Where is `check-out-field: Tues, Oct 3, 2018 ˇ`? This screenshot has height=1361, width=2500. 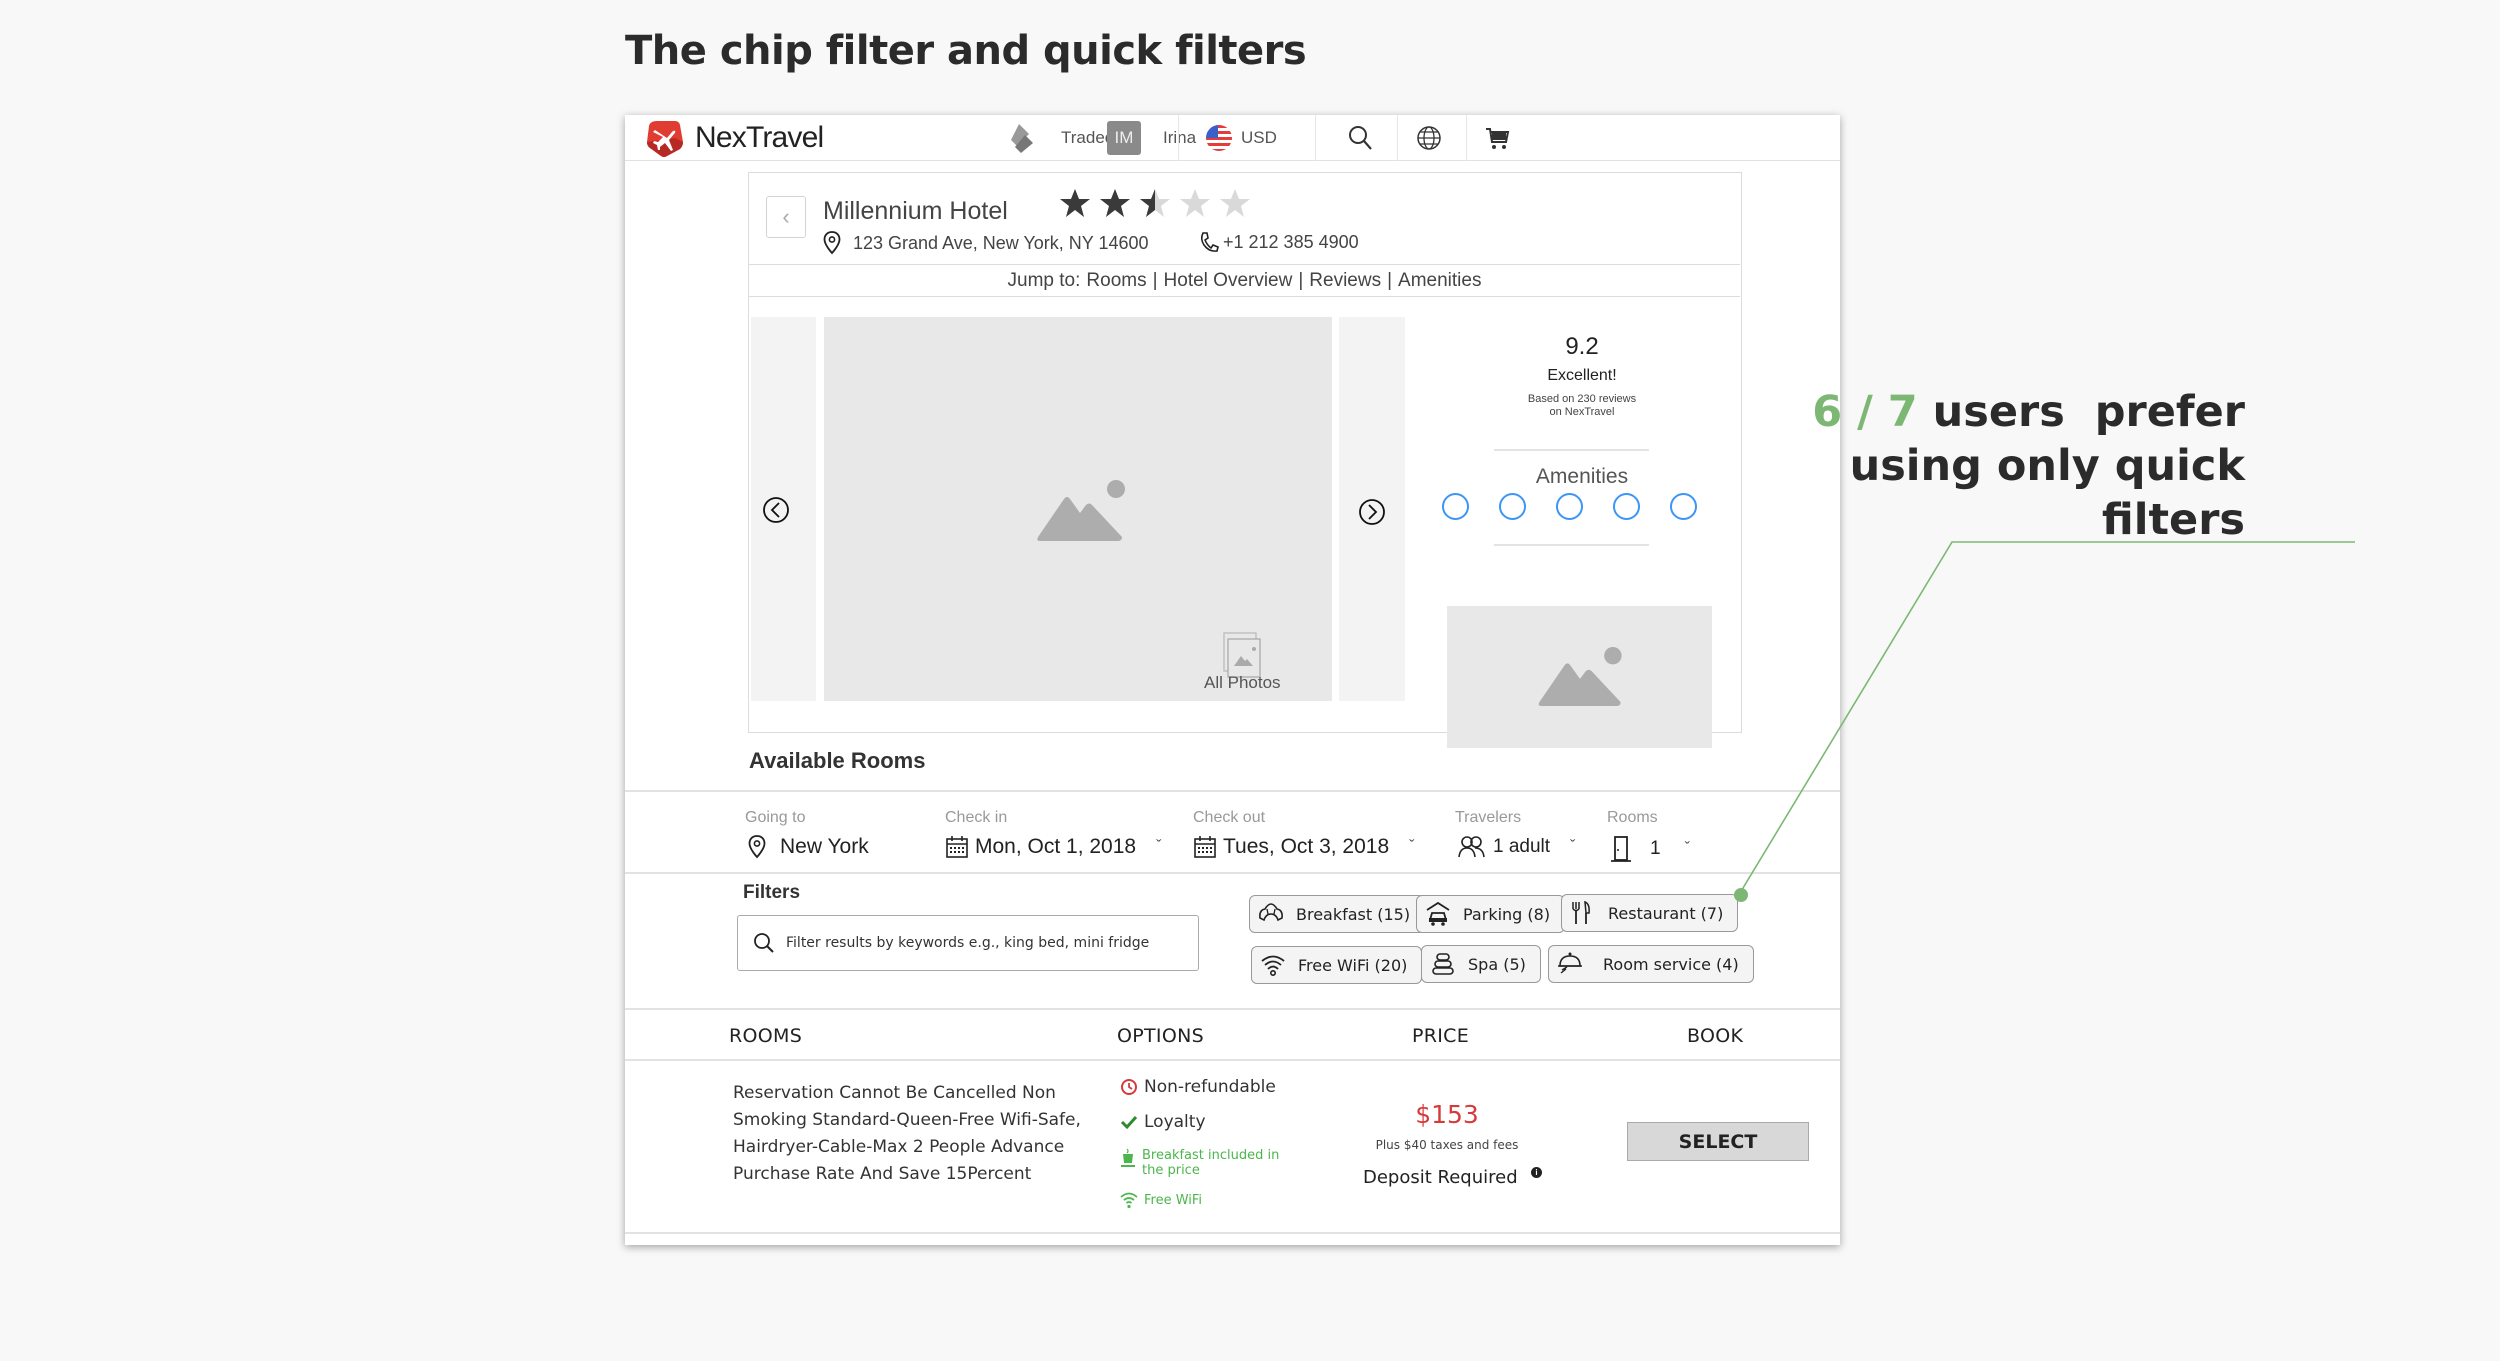 check-out-field: Tues, Oct 3, 2018 ˇ is located at coordinates (1303, 847).